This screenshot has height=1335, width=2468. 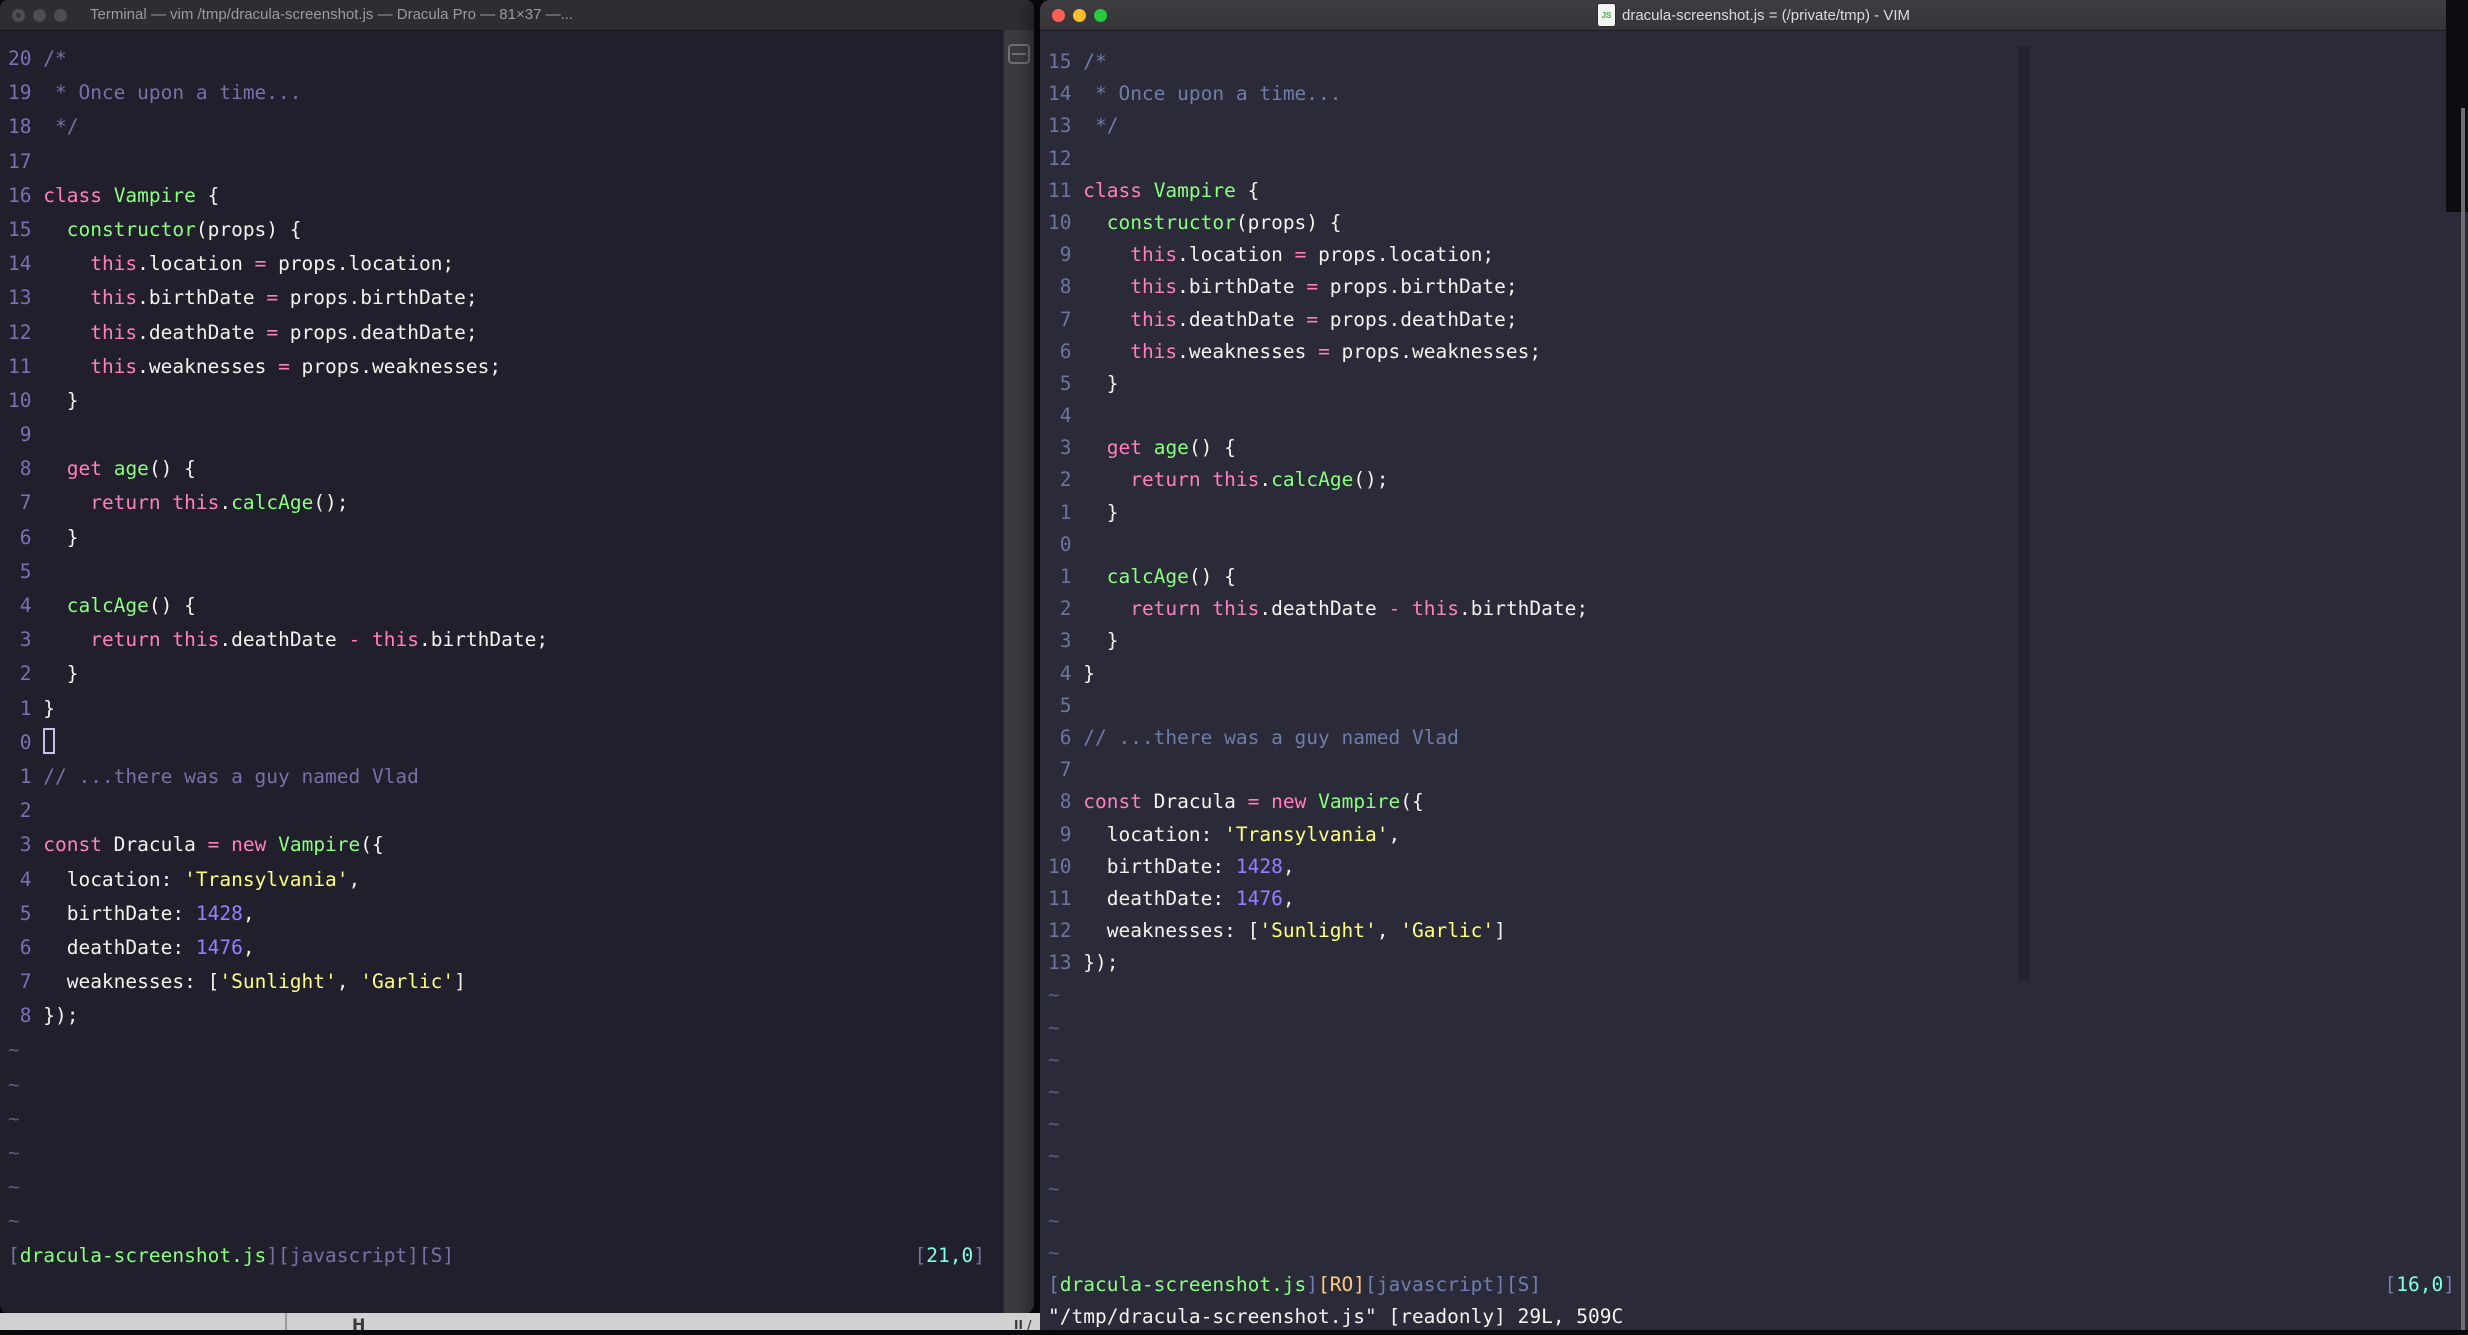 I want to click on code-line: 2 return this.calcAge();, so click(x=1758, y=480).